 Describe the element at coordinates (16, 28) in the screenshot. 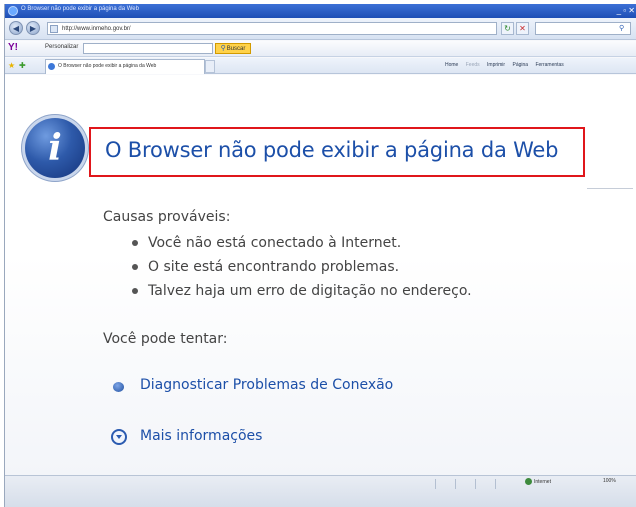

I see `back-icon: ◀` at that location.